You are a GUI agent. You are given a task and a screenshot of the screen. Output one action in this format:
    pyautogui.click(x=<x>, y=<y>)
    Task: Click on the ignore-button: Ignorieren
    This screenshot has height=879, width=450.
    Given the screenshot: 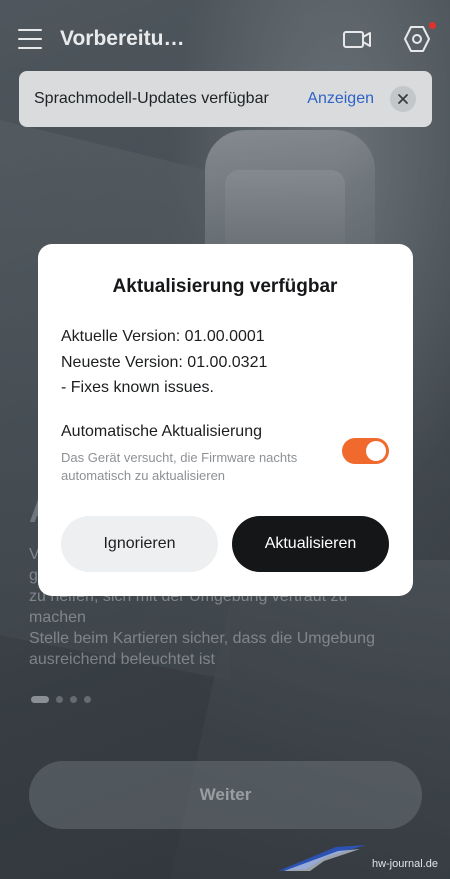 What is the action you would take?
    pyautogui.click(x=139, y=544)
    